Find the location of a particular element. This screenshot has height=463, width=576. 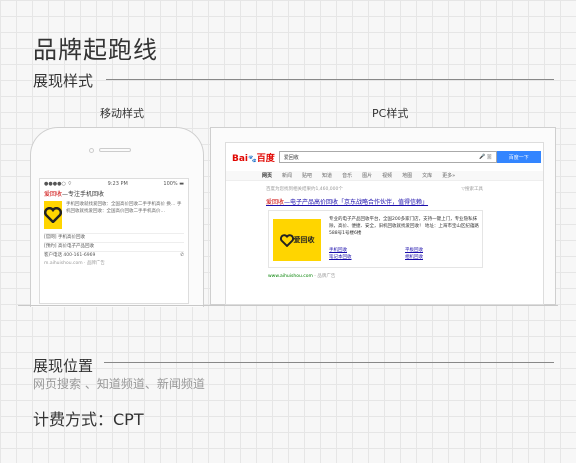

brand-logo: 爱回收 is located at coordinates (297, 240).